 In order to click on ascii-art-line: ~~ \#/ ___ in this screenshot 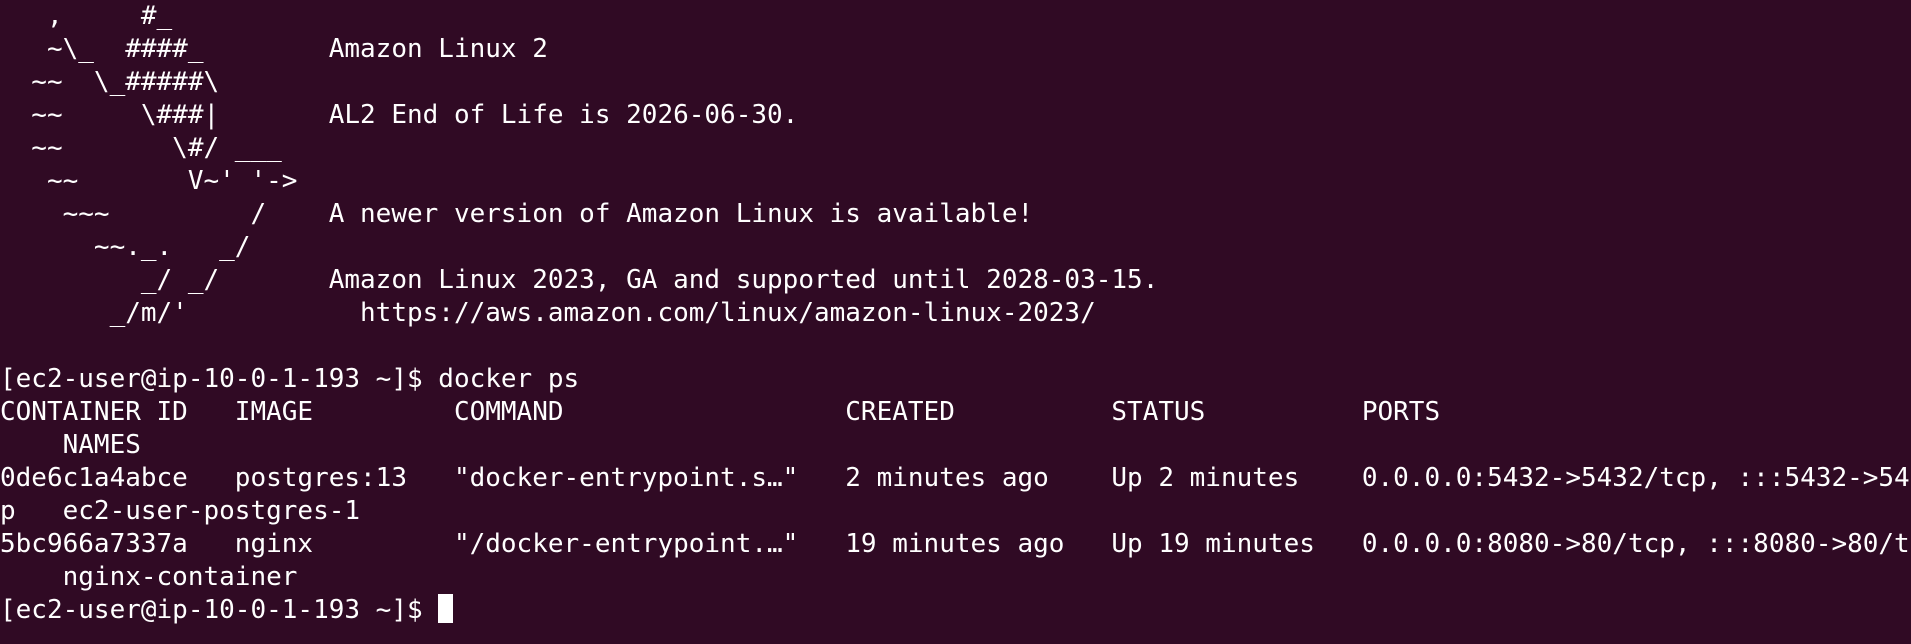, I will do `click(141, 148)`.